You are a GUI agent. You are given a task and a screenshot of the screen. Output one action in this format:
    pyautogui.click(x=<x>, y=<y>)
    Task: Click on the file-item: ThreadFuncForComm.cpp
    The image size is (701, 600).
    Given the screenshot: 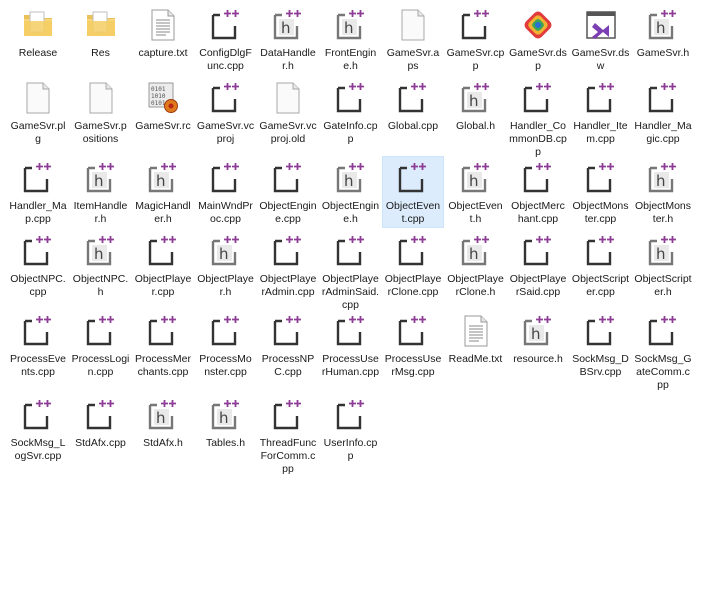 What is the action you would take?
    pyautogui.click(x=288, y=435)
    